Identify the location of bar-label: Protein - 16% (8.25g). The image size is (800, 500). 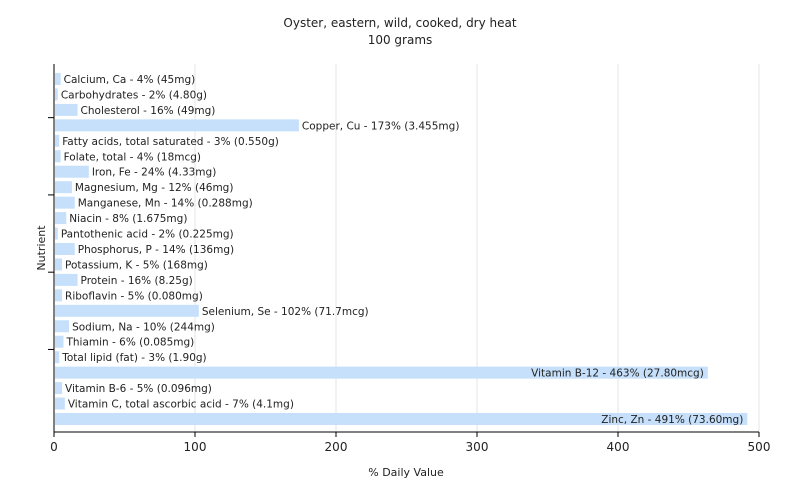
(137, 281).